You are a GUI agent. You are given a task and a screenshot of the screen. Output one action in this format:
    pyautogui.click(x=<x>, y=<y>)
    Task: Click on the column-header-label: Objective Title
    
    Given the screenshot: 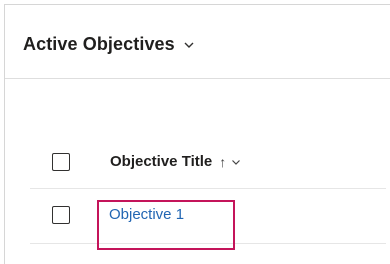 What is the action you would take?
    pyautogui.click(x=161, y=161)
    